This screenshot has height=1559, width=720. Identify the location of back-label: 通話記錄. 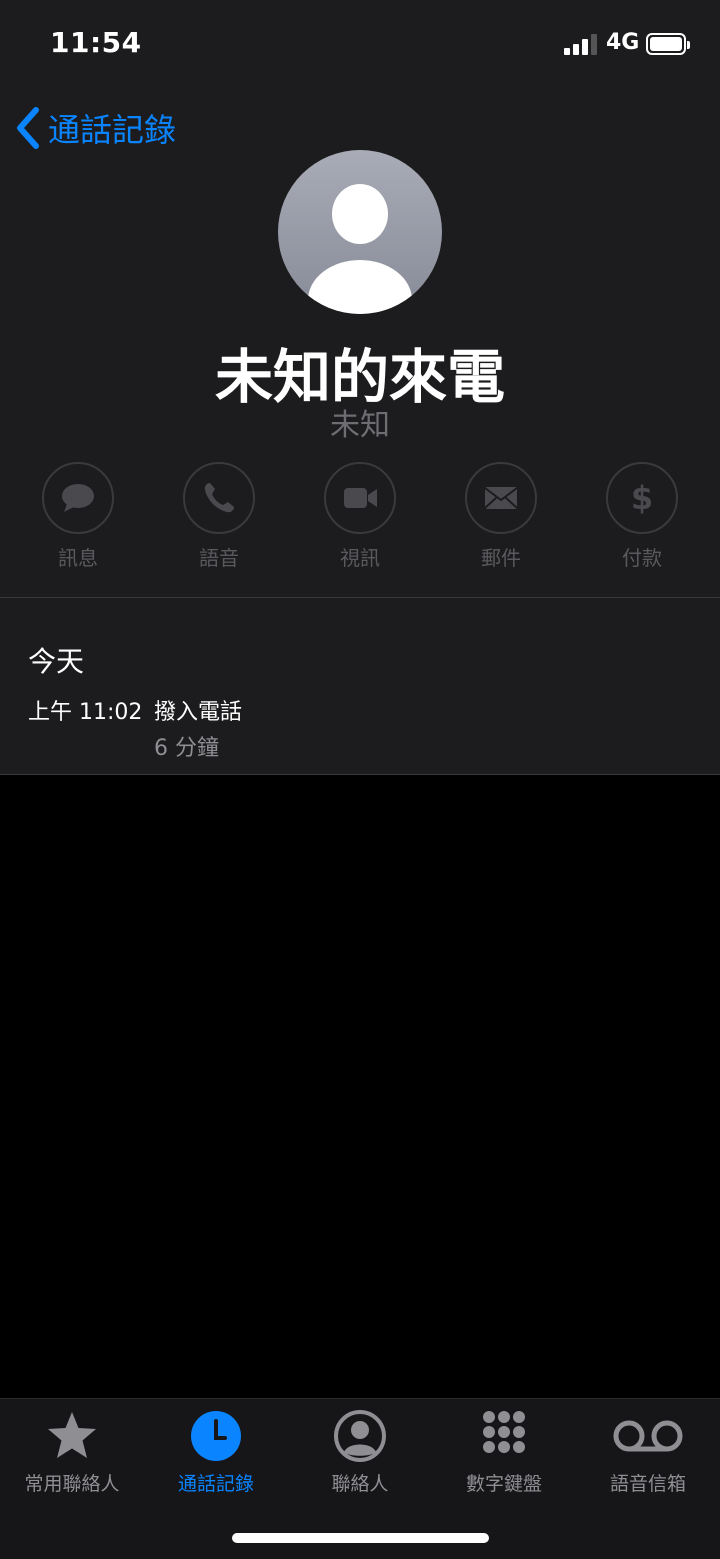
(112, 130).